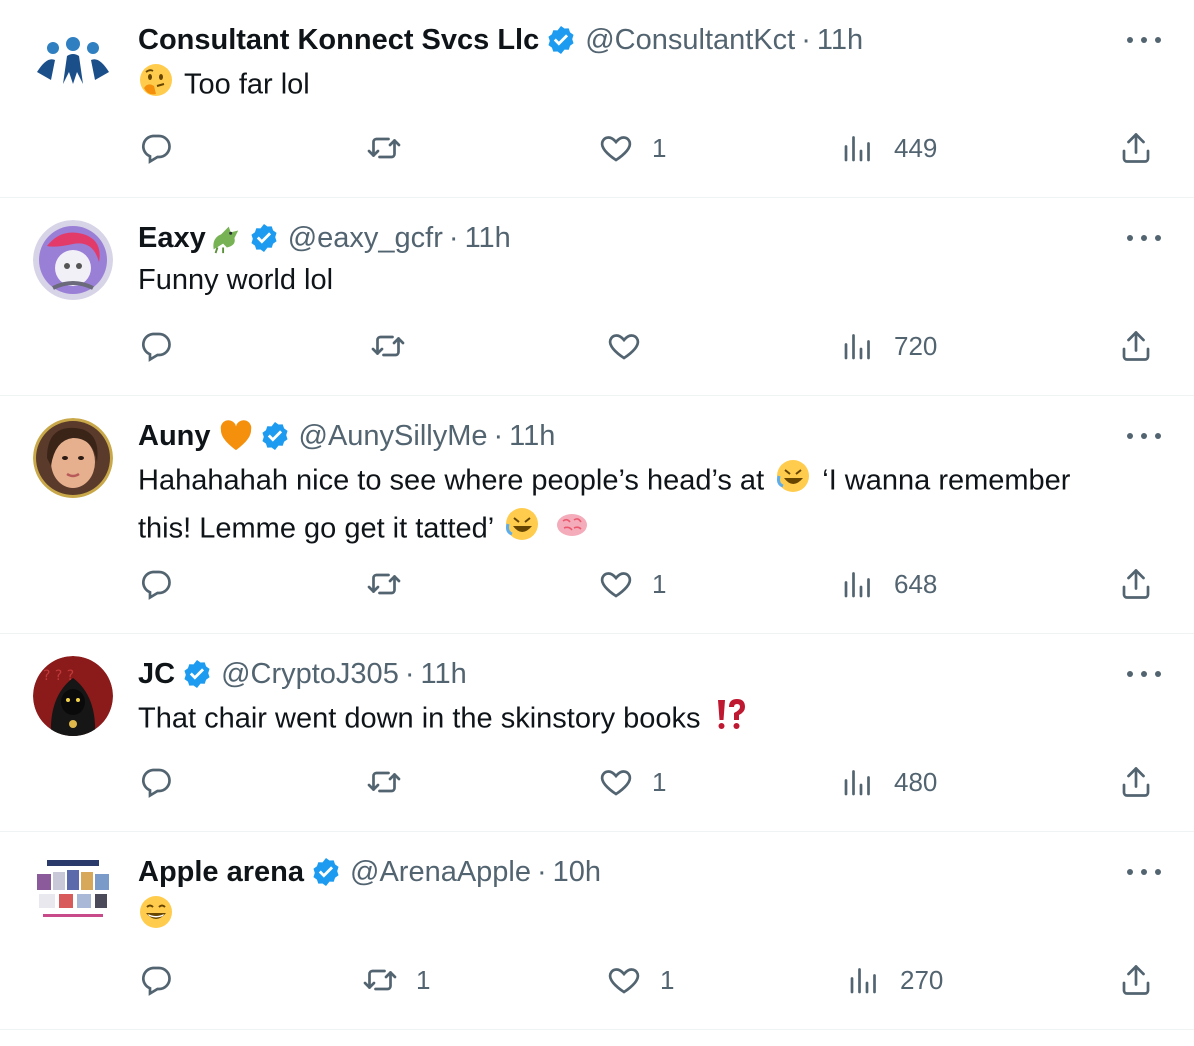 This screenshot has width=1194, height=1046. Describe the element at coordinates (338, 40) in the screenshot. I see `display-name: Consultant Konnect Svcs Llc` at that location.